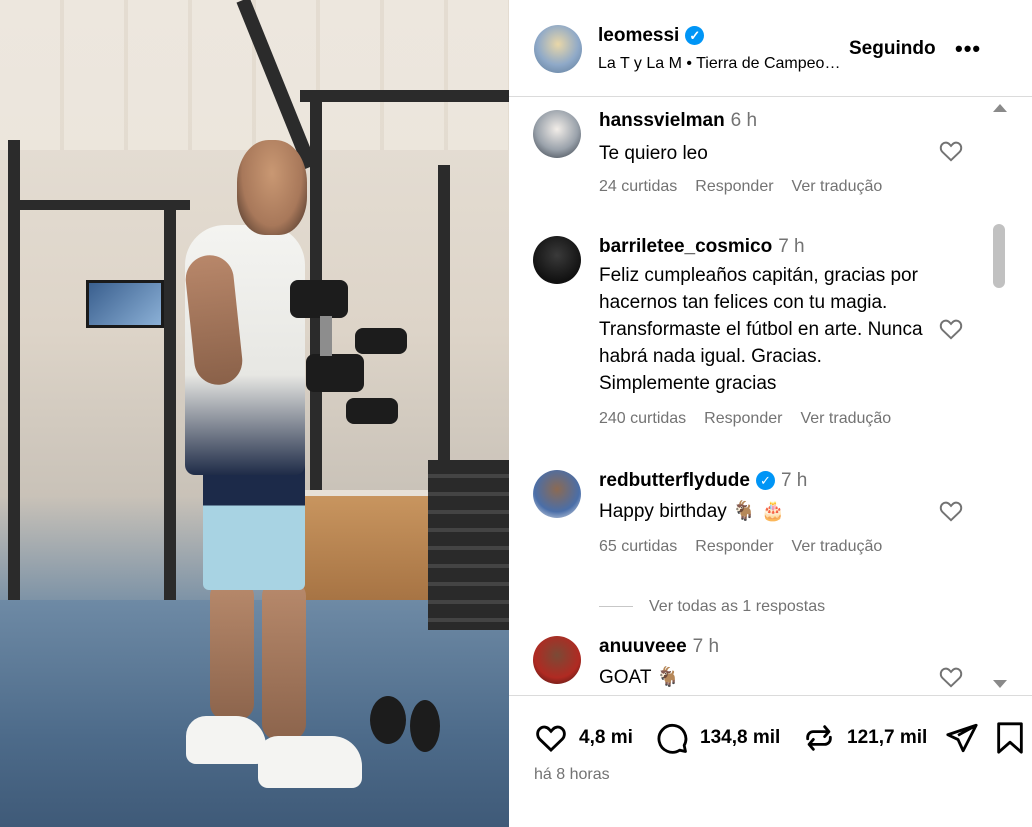 The image size is (1032, 827). What do you see at coordinates (999, 396) in the screenshot?
I see `comments-scrollbar` at bounding box center [999, 396].